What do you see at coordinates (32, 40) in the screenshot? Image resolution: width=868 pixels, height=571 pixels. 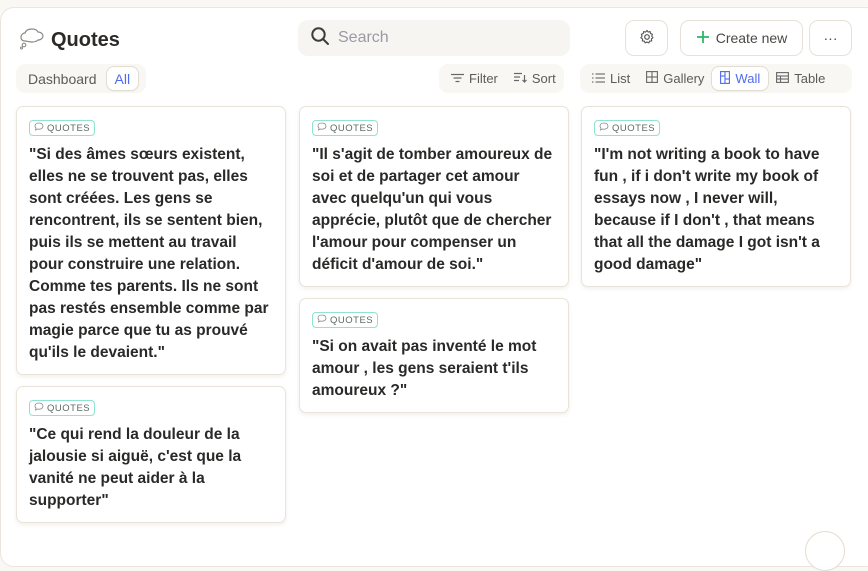 I see `thought-bubble-icon` at bounding box center [32, 40].